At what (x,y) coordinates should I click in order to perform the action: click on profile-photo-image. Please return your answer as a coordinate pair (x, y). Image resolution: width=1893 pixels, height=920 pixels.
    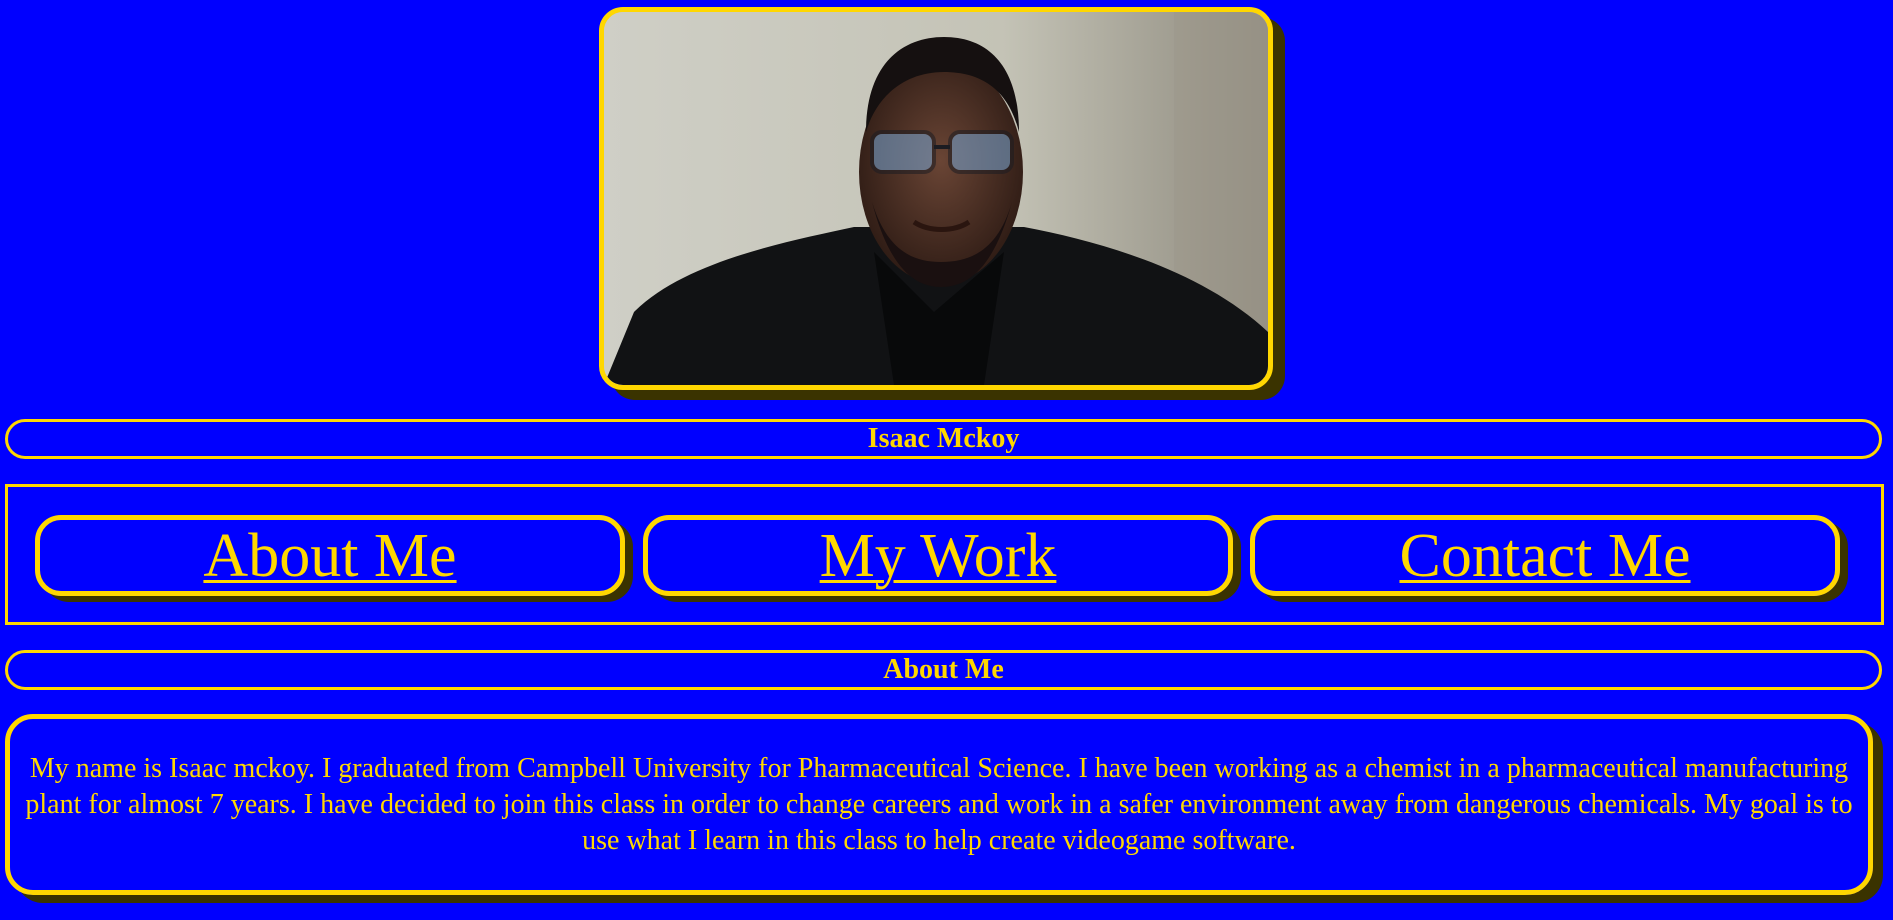
    Looking at the image, I should click on (936, 198).